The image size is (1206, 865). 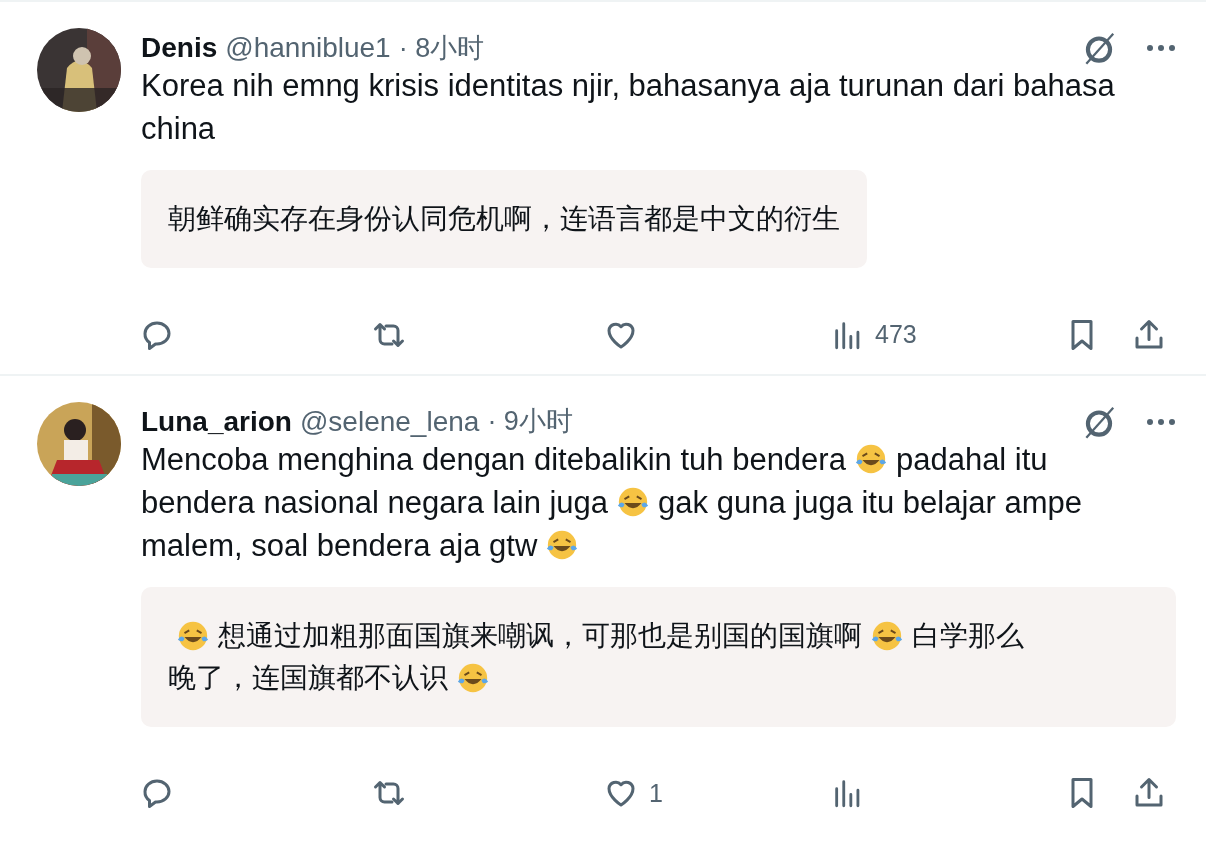 I want to click on post-text: china, so click(x=178, y=129).